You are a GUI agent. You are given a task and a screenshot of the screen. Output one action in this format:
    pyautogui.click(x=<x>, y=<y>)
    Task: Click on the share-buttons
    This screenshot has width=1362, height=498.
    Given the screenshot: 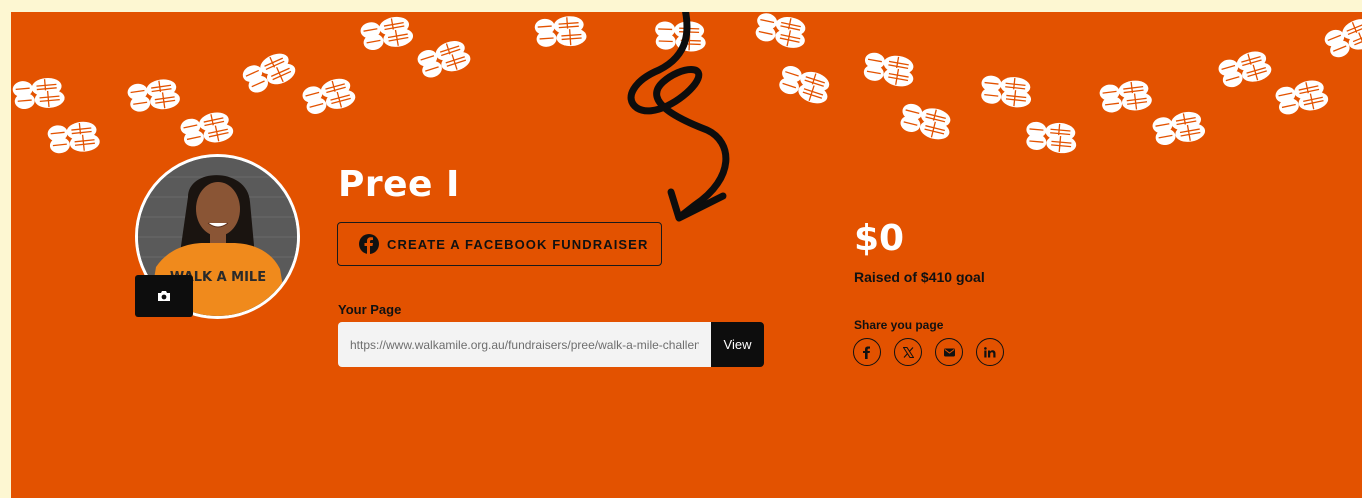 What is the action you would take?
    pyautogui.click(x=935, y=352)
    